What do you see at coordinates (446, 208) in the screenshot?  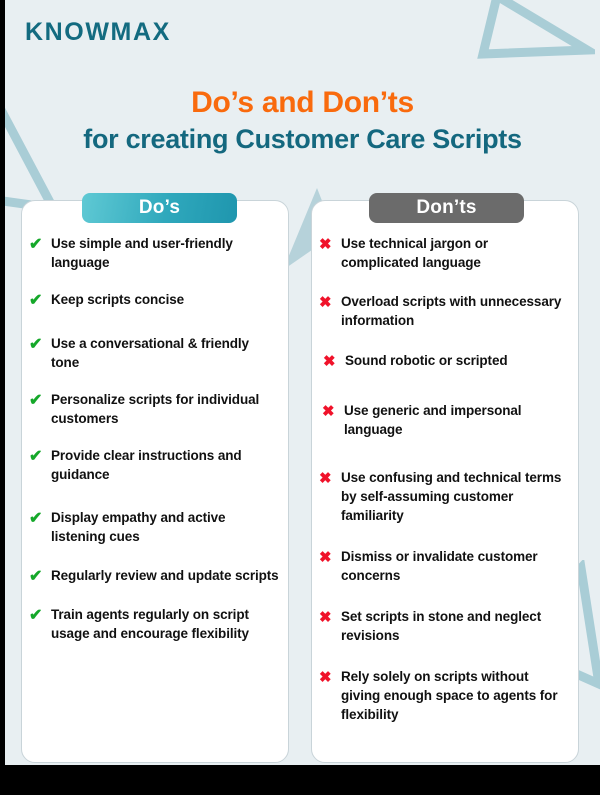 I see `donts-header-pill: Don’ts` at bounding box center [446, 208].